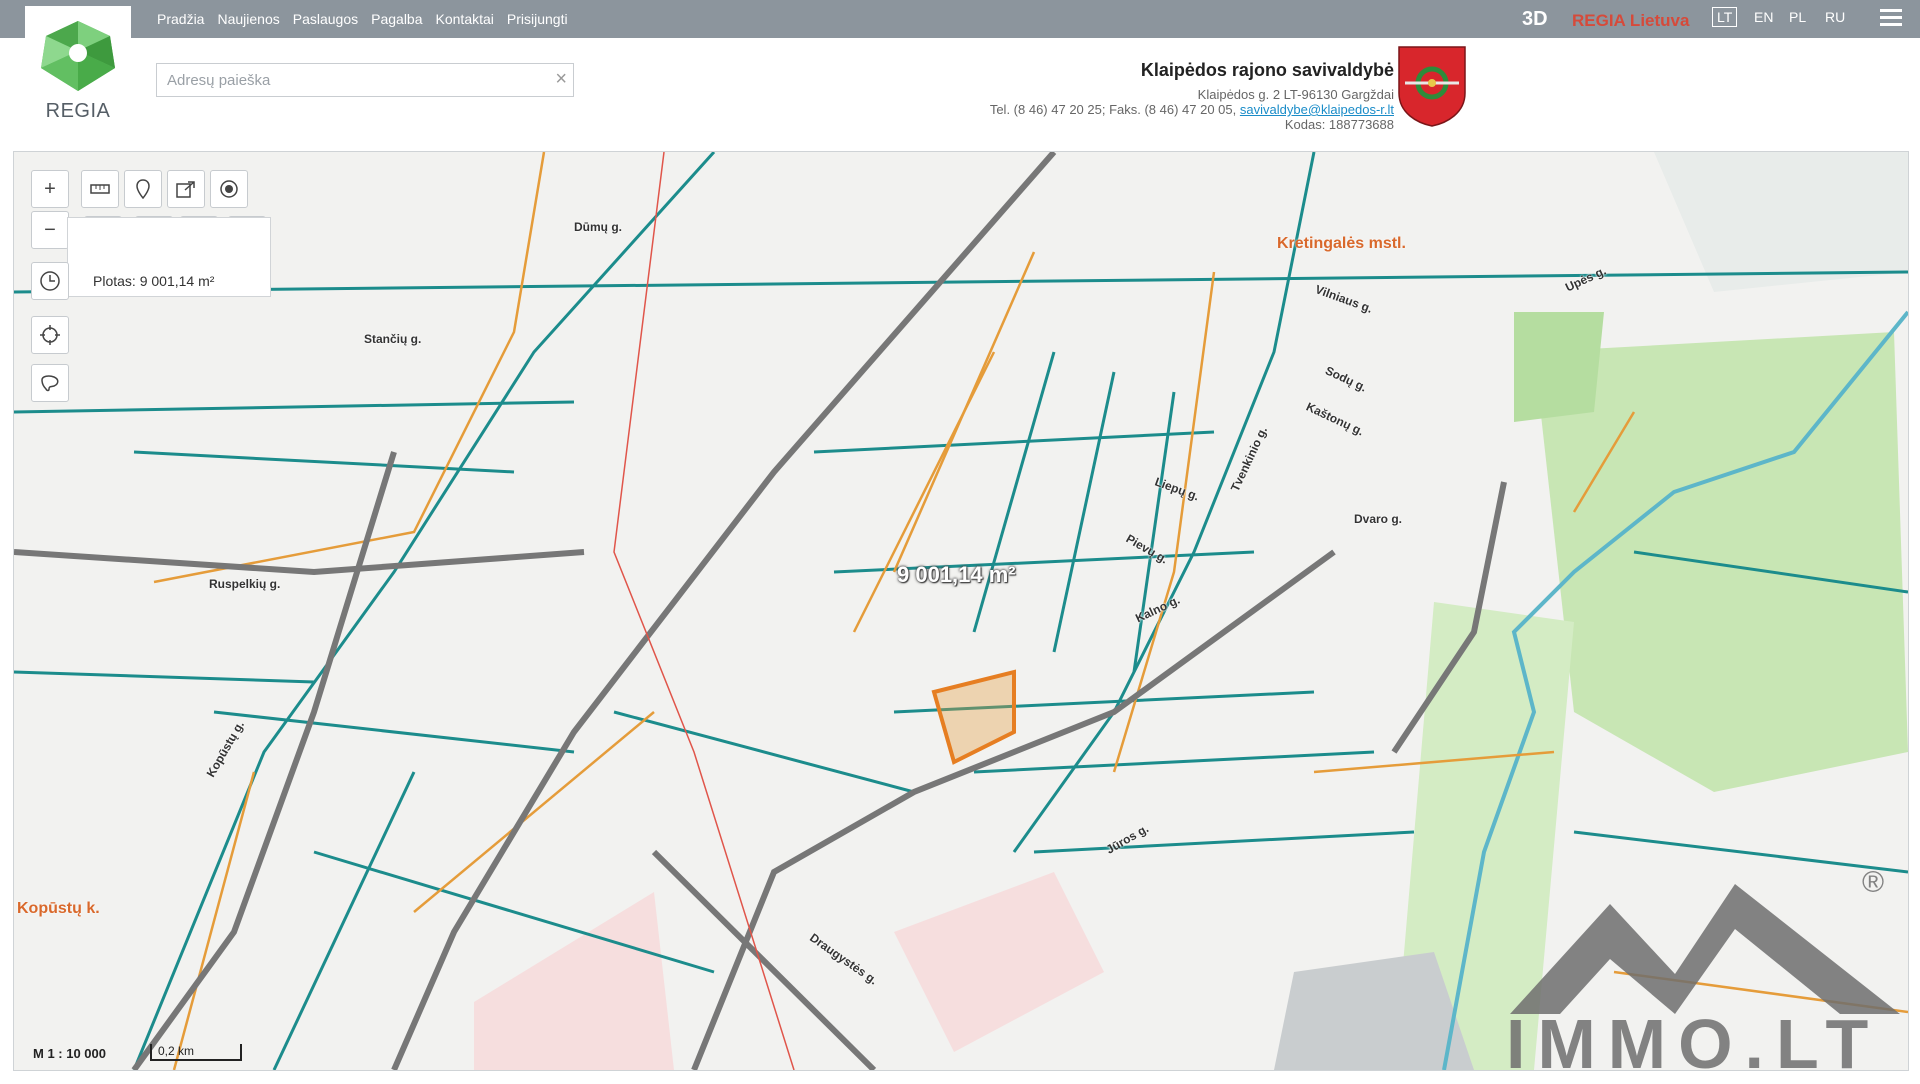 This screenshot has height=1084, width=1920. Describe the element at coordinates (393, 339) in the screenshot. I see `street-label-stanciu: Stančių g.` at that location.